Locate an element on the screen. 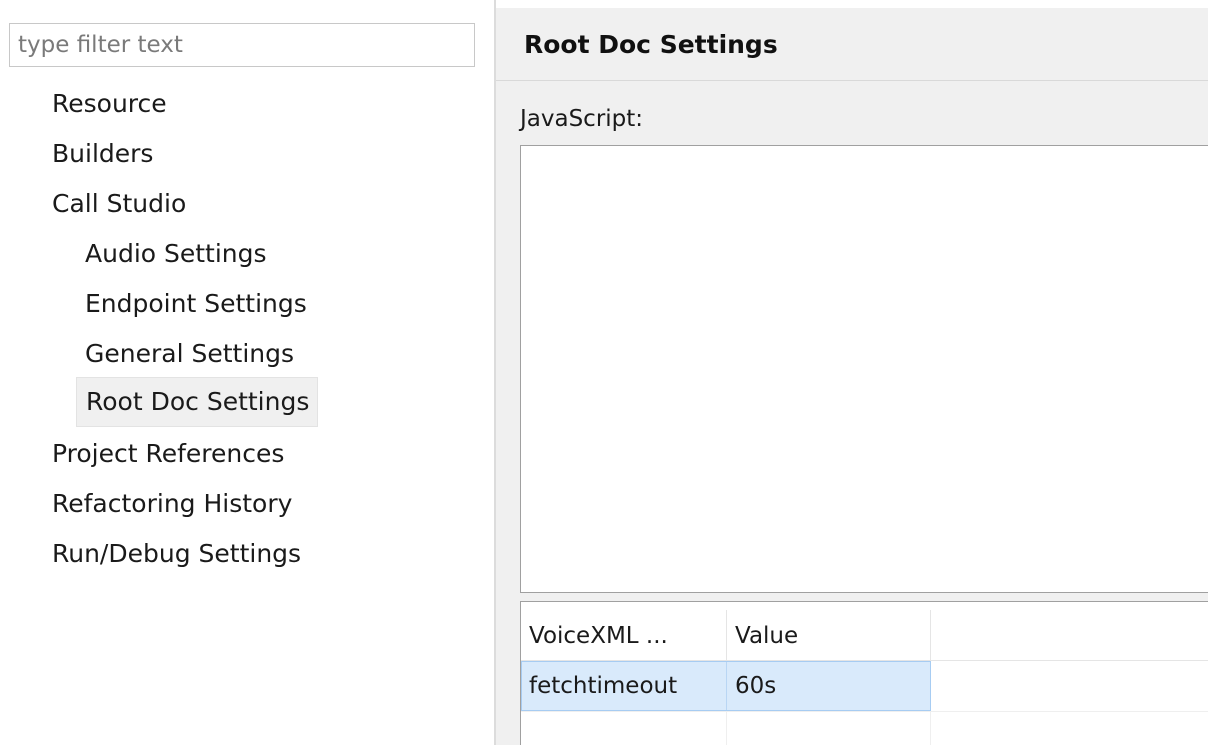 The image size is (1208, 745). table-row: fetchtimeout 60s is located at coordinates (864, 686).